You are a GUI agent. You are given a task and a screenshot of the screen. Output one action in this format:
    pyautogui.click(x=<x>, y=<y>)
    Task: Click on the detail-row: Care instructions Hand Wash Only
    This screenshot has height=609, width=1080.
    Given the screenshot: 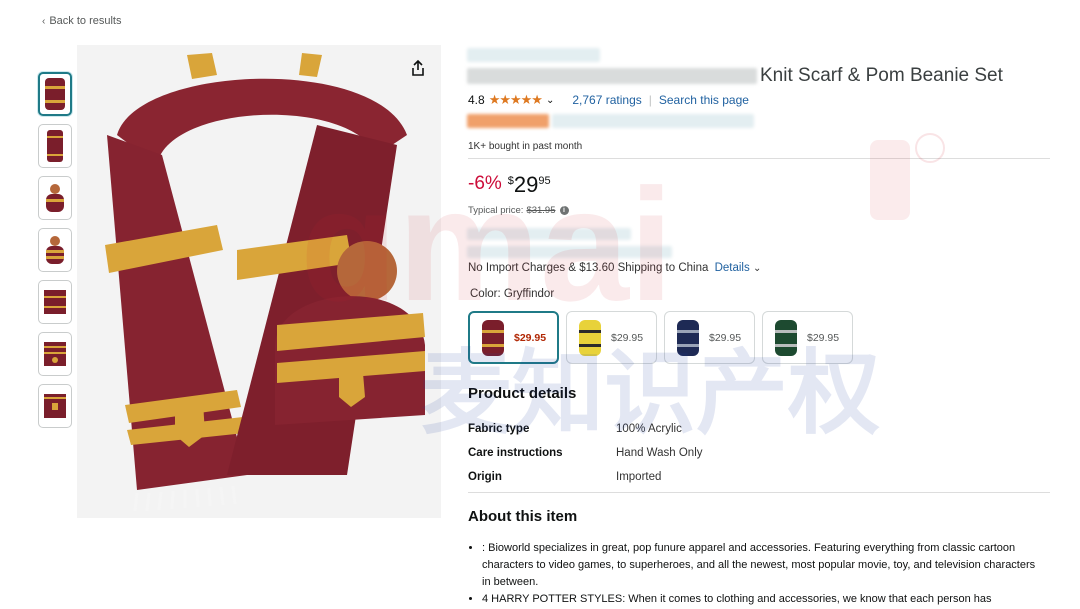 What is the action you would take?
    pyautogui.click(x=585, y=453)
    